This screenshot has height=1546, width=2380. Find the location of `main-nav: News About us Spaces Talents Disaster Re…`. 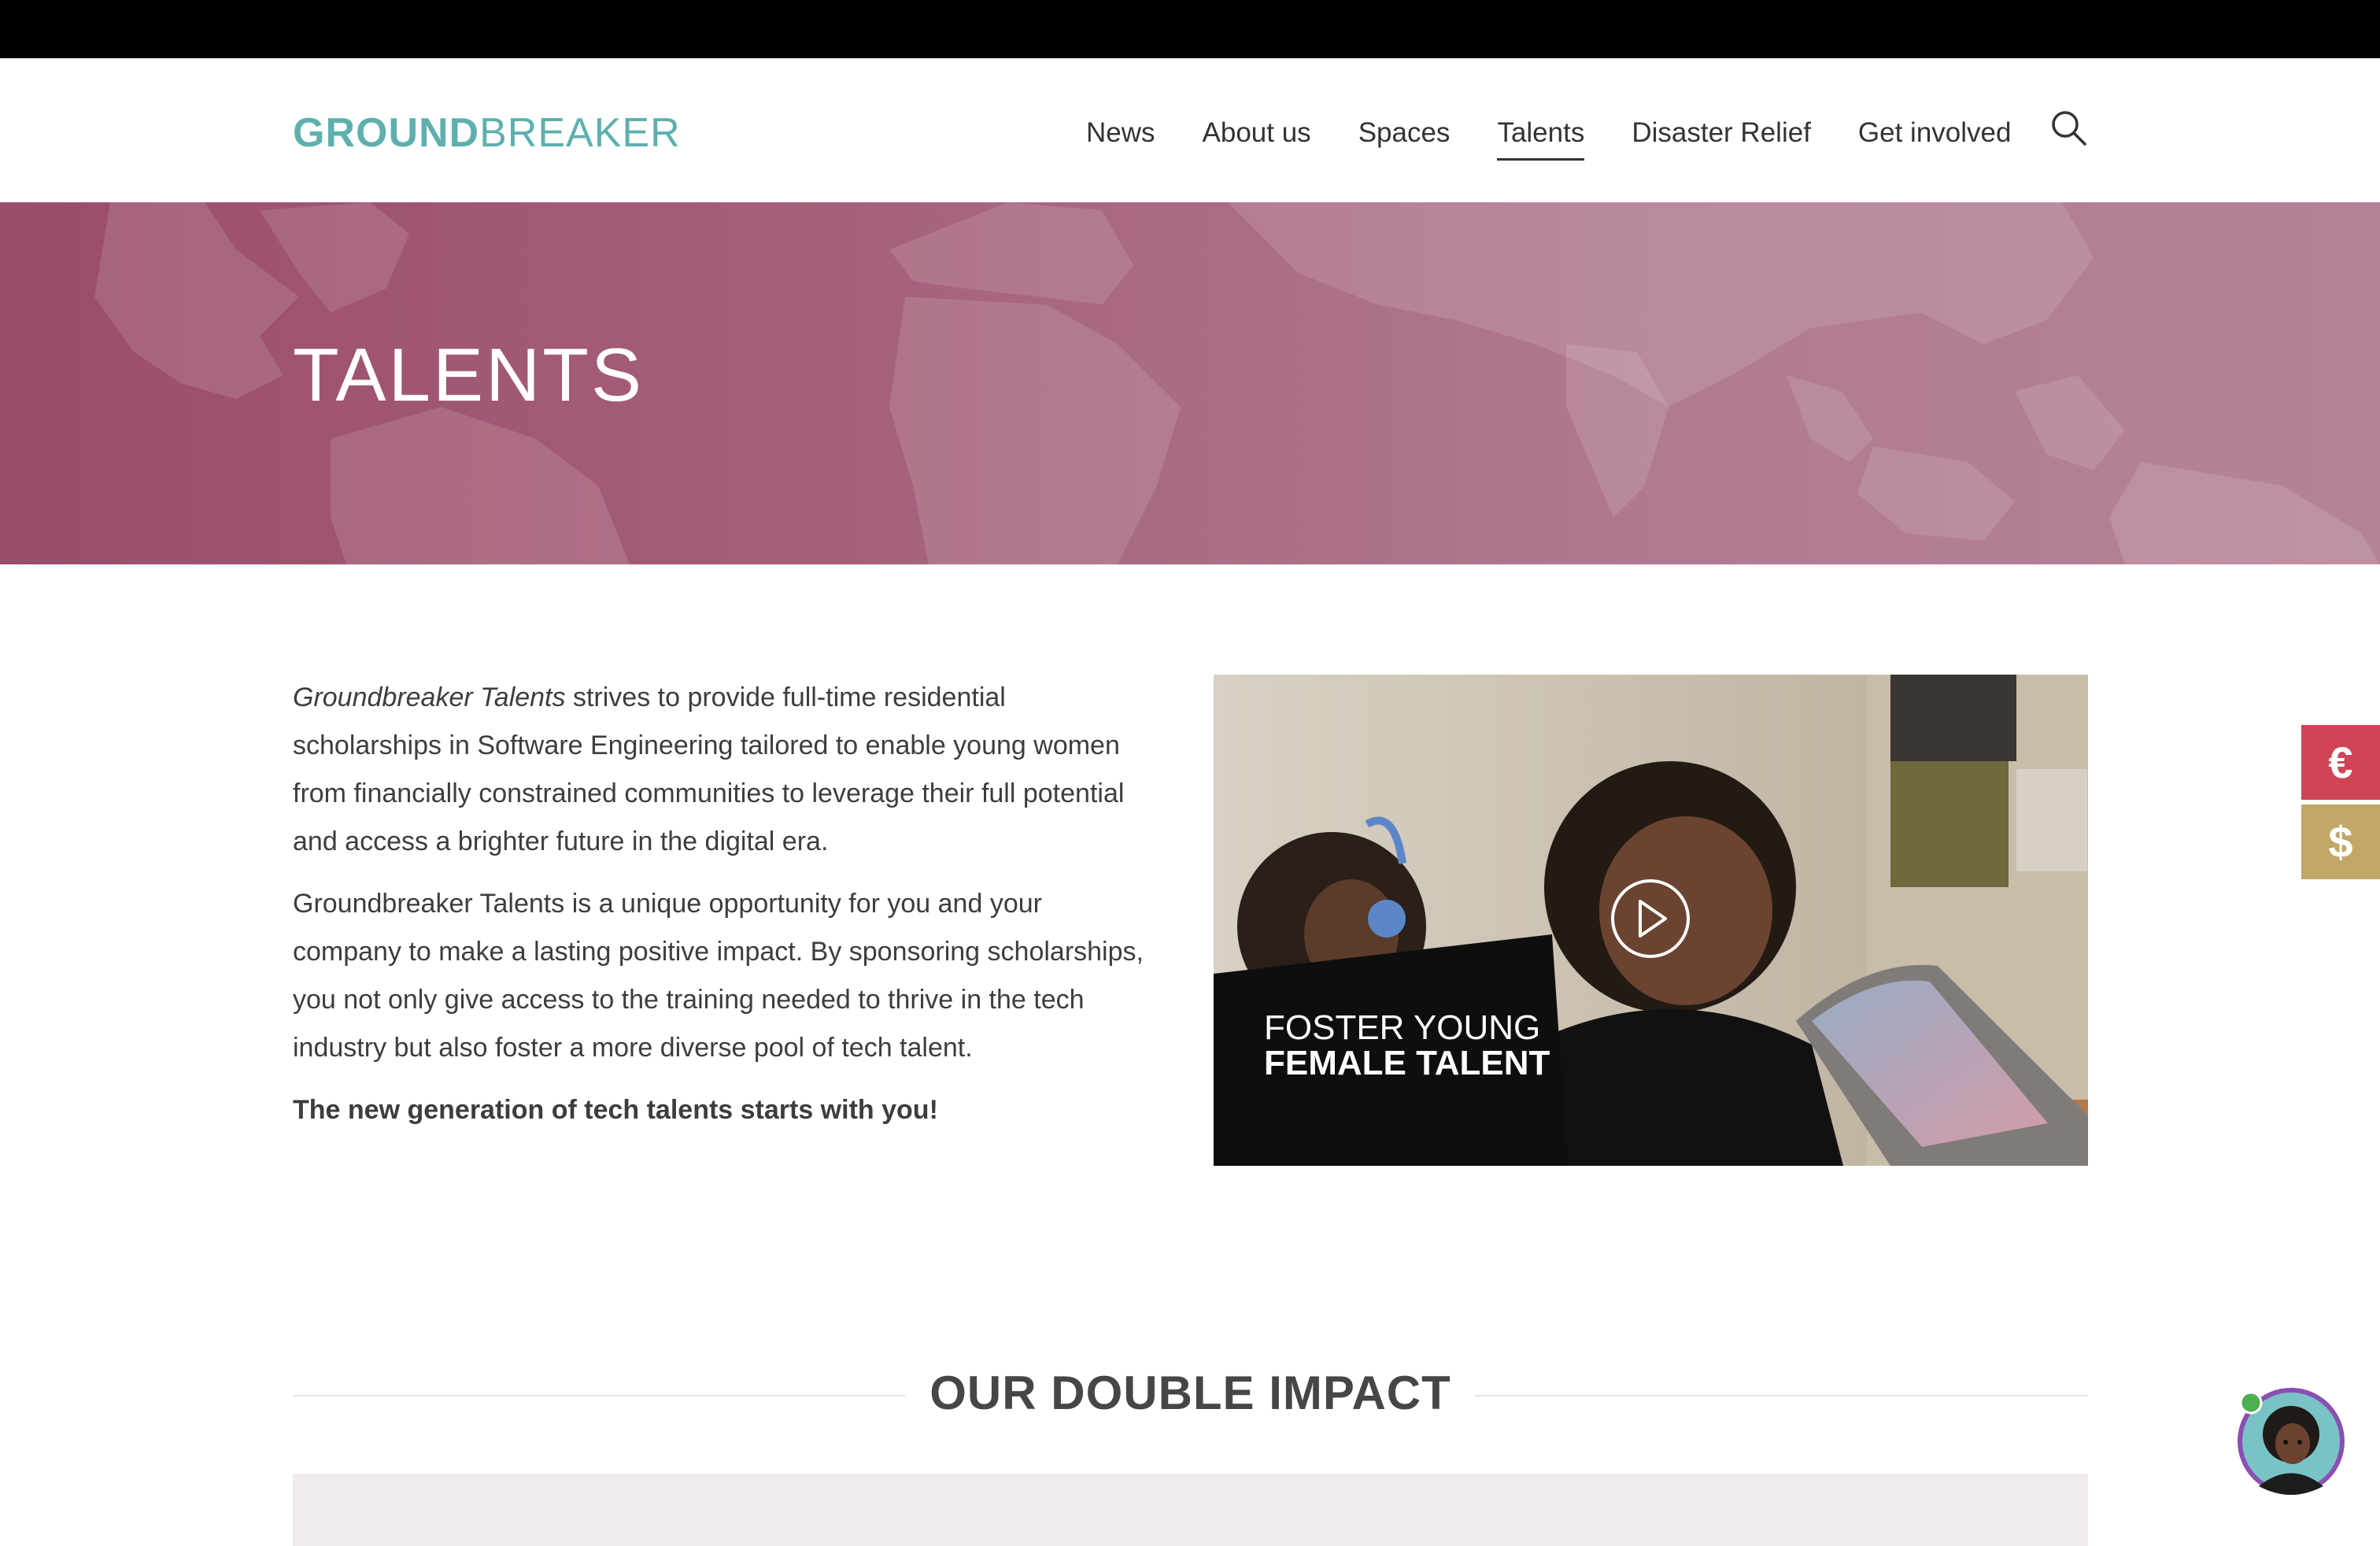

main-nav: News About us Spaces Talents Disaster Re… is located at coordinates (1548, 133).